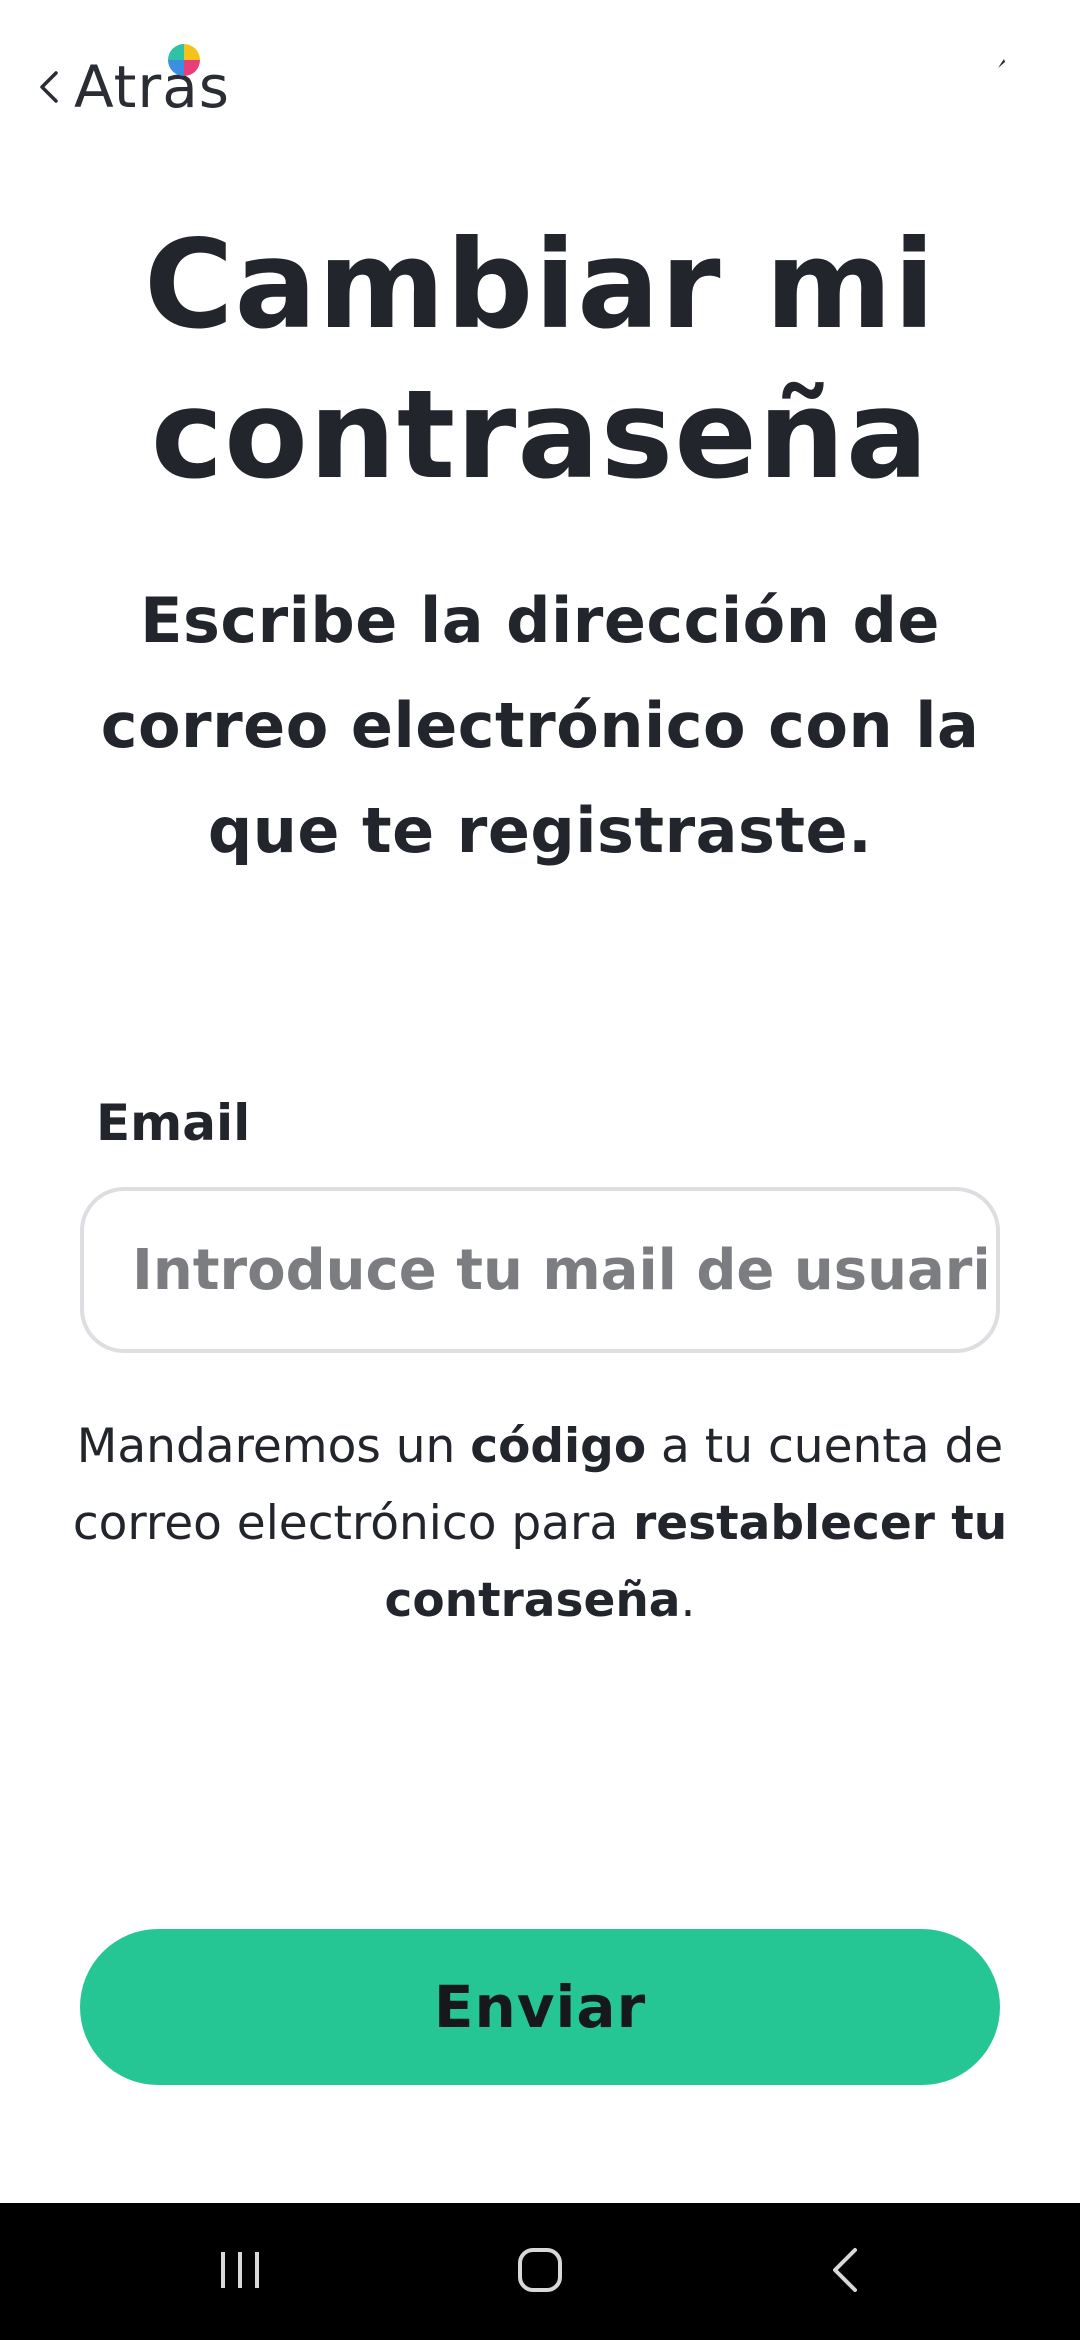 The width and height of the screenshot is (1080, 2340). Describe the element at coordinates (173, 1123) in the screenshot. I see `email-label: Email` at that location.